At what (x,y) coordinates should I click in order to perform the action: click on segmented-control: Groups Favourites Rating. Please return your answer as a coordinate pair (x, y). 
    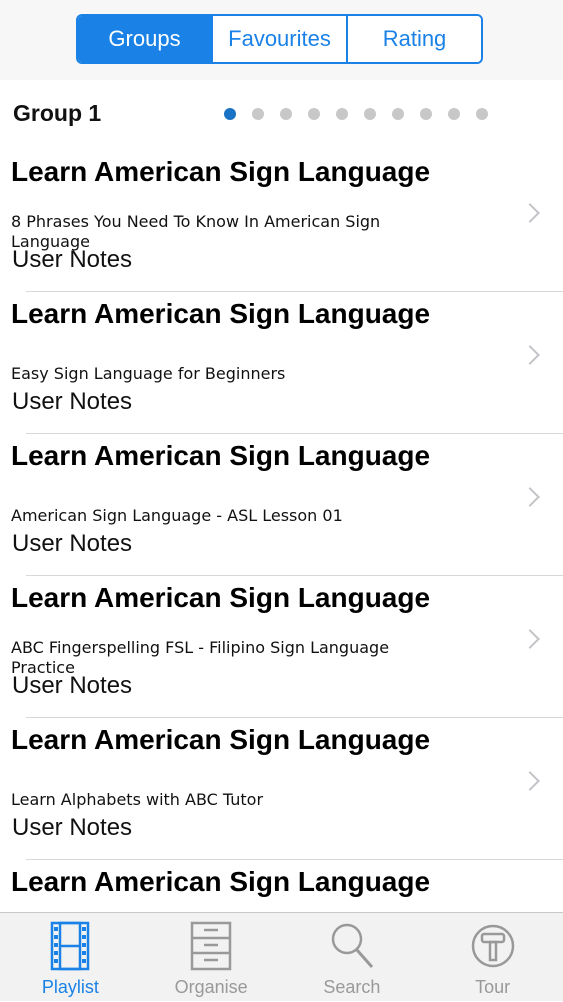
    Looking at the image, I should click on (279, 39).